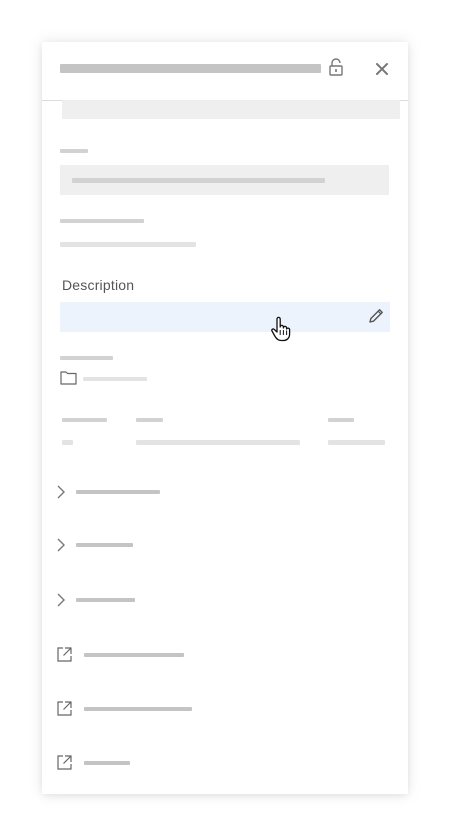 This screenshot has width=450, height=835. What do you see at coordinates (98, 285) in the screenshot?
I see `description-label: Description` at bounding box center [98, 285].